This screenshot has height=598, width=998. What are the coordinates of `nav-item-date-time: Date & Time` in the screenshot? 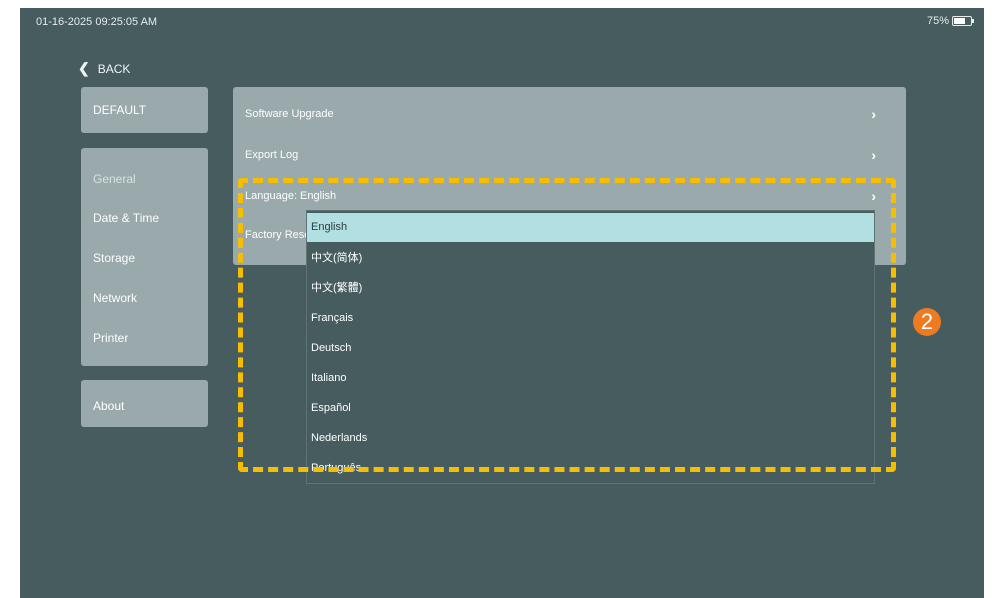 It's located at (126, 218).